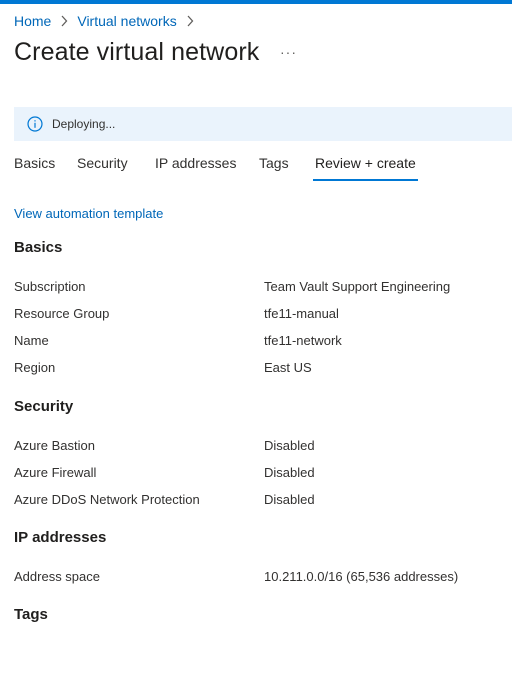 The width and height of the screenshot is (512, 680). What do you see at coordinates (195, 163) in the screenshot?
I see `tab-ip-addresses: IP addresses` at bounding box center [195, 163].